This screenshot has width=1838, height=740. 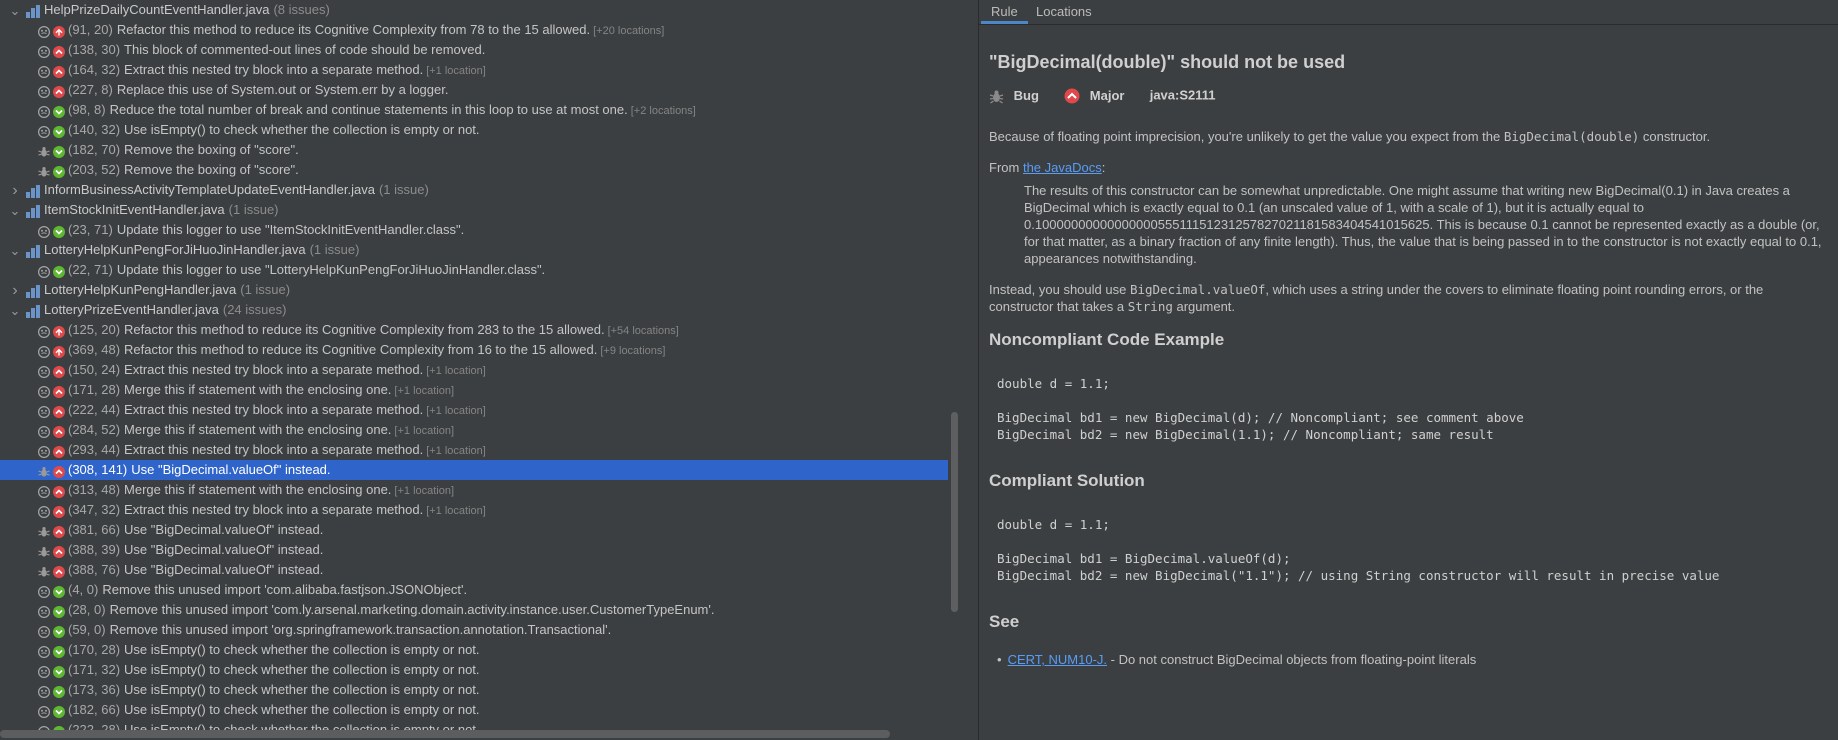 I want to click on cert-link: CERT, NUM10-J., so click(x=1057, y=659).